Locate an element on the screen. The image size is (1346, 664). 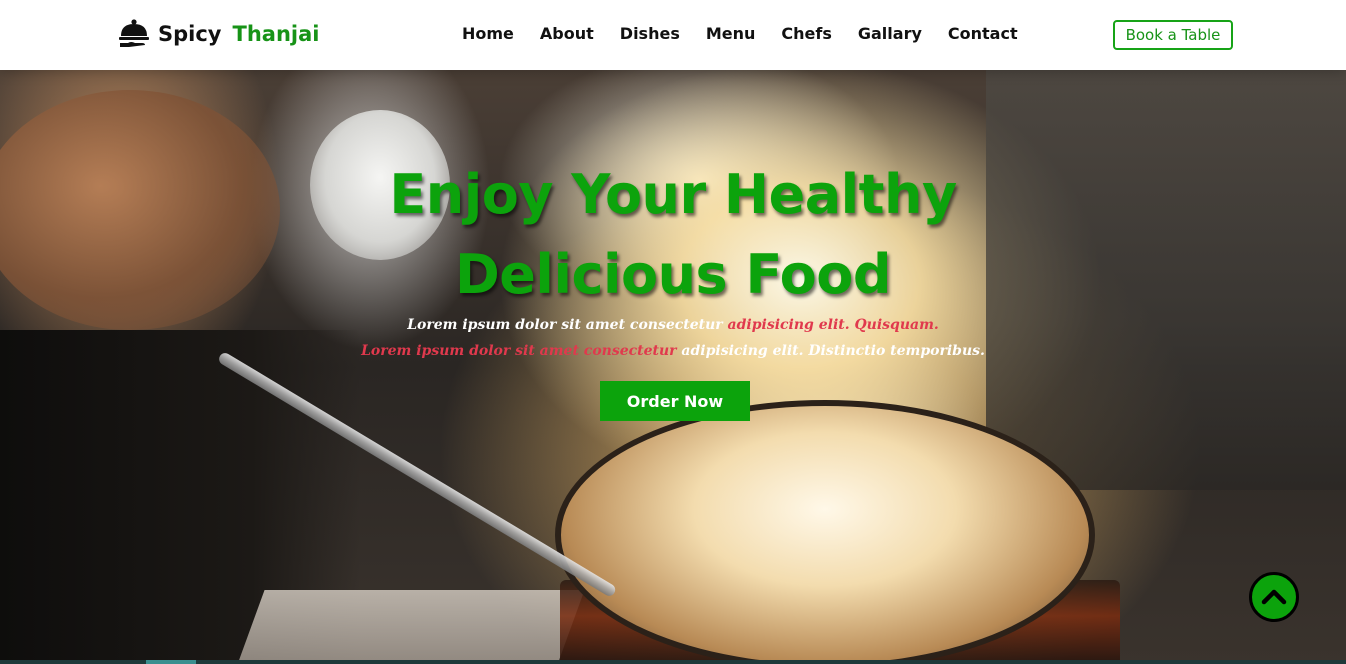
nav-dishes: Dishes is located at coordinates (650, 34).